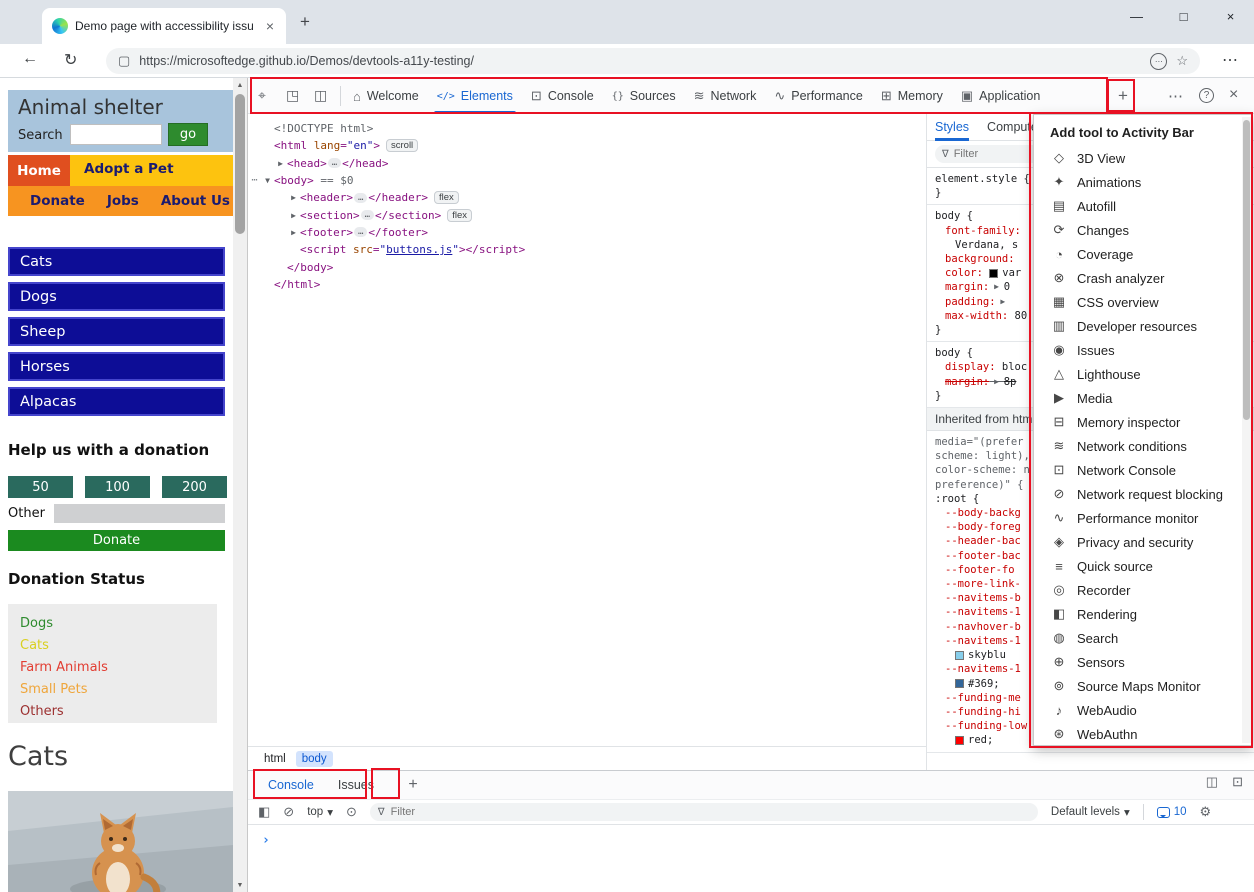  I want to click on styles-filter-input, so click(988, 154).